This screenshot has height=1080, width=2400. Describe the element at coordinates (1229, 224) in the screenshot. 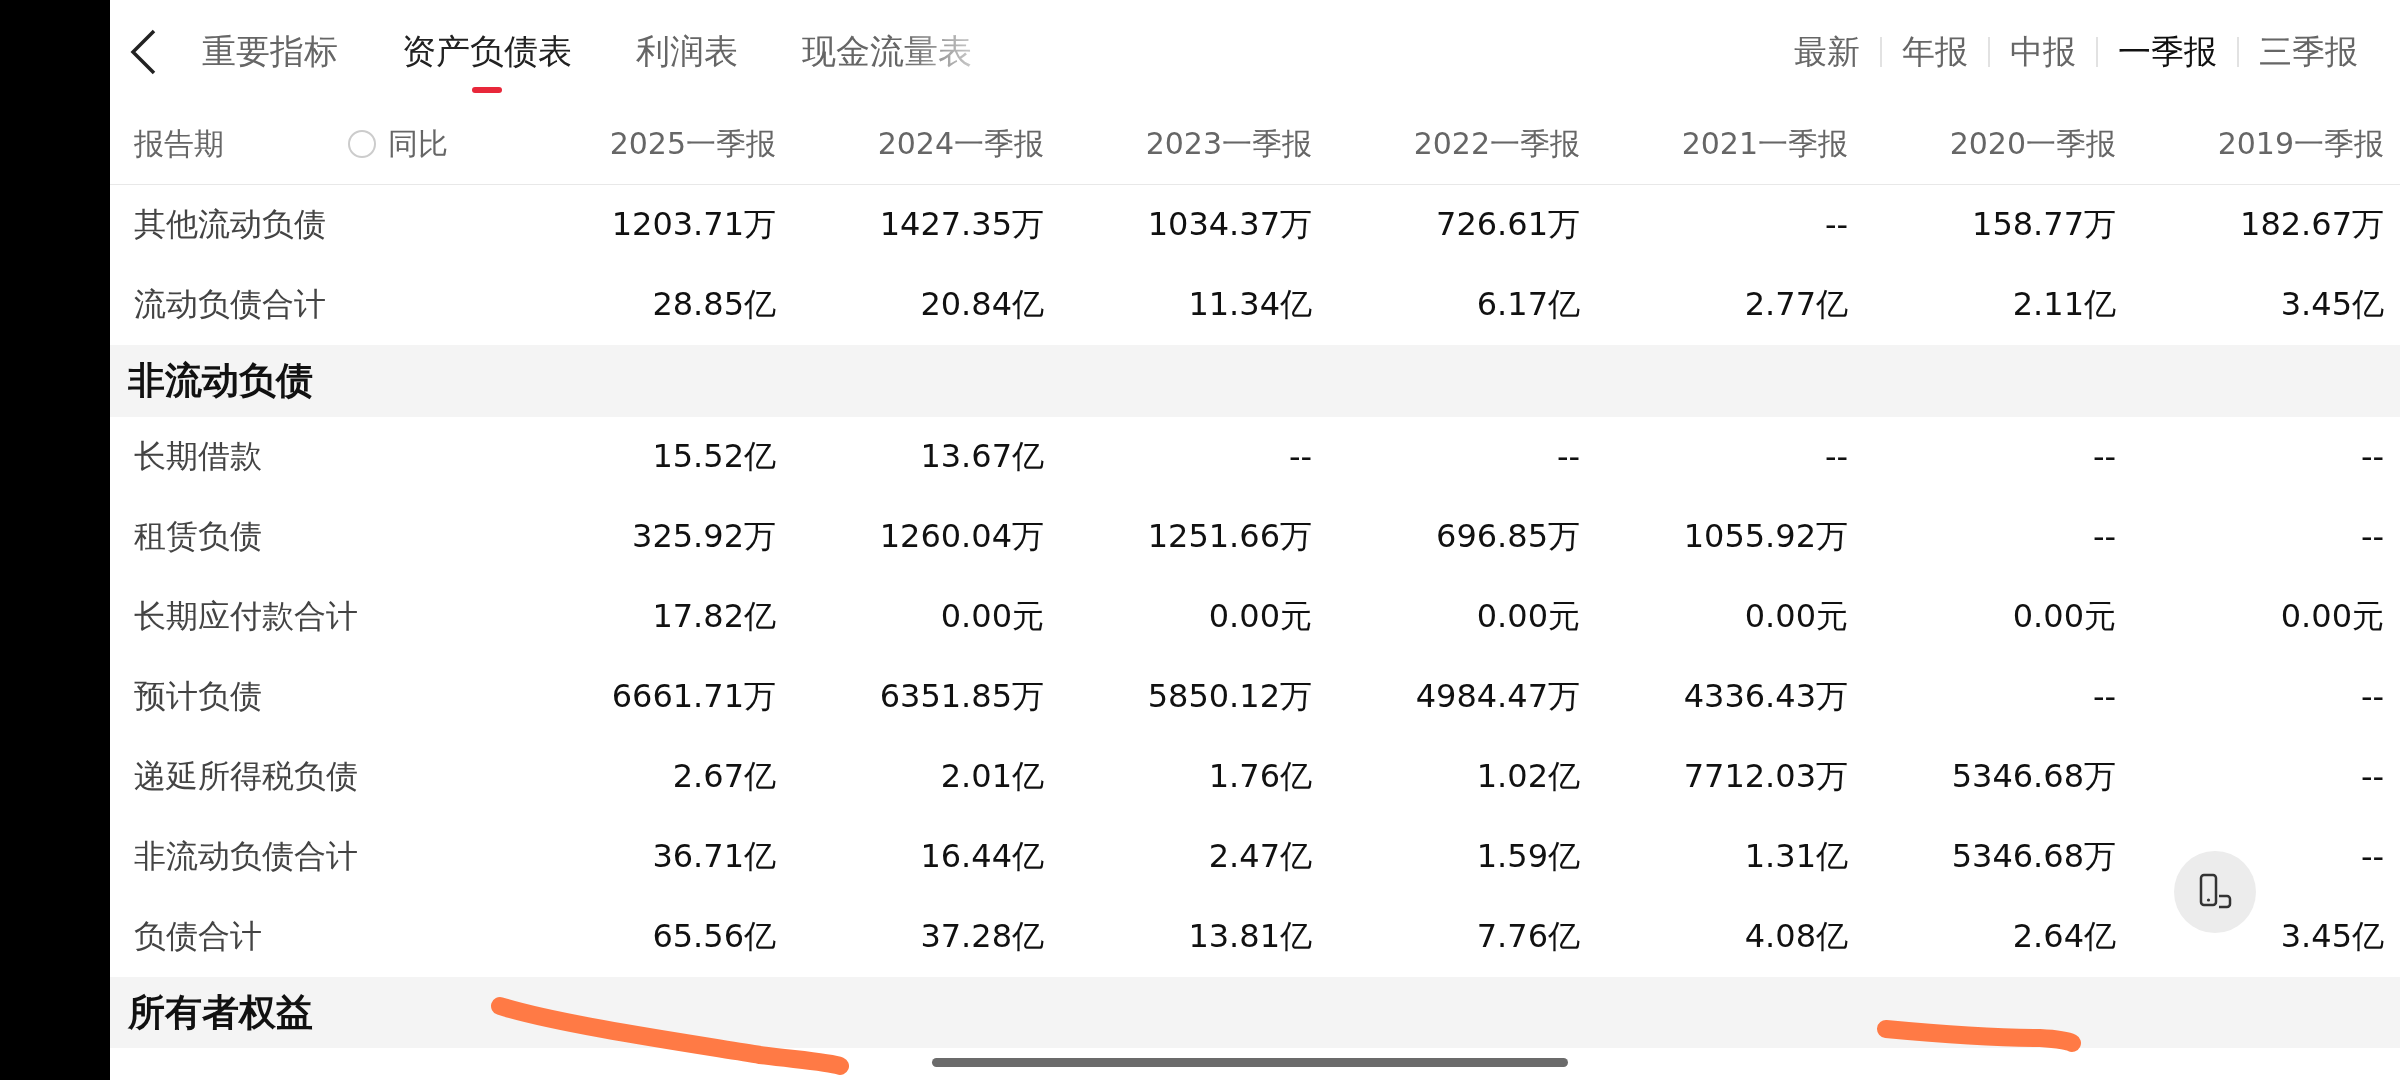

I see `table-cell-text: 1034.37万` at that location.